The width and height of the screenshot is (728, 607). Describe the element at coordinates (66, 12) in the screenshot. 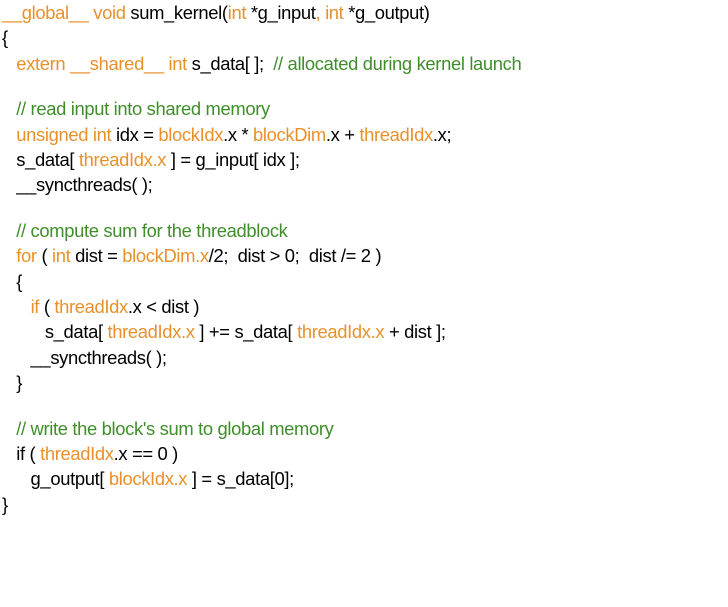

I see `code-keyword: __global__ void` at that location.